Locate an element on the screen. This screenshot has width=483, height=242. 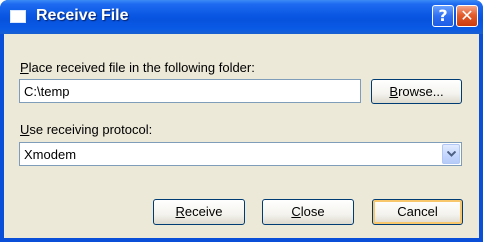
browse-accel: B is located at coordinates (394, 91).